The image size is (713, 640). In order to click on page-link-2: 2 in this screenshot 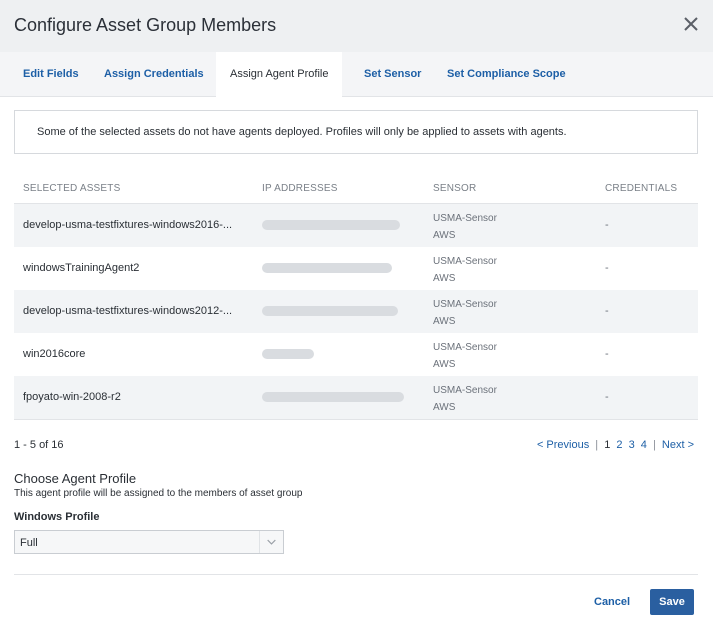, I will do `click(619, 445)`.